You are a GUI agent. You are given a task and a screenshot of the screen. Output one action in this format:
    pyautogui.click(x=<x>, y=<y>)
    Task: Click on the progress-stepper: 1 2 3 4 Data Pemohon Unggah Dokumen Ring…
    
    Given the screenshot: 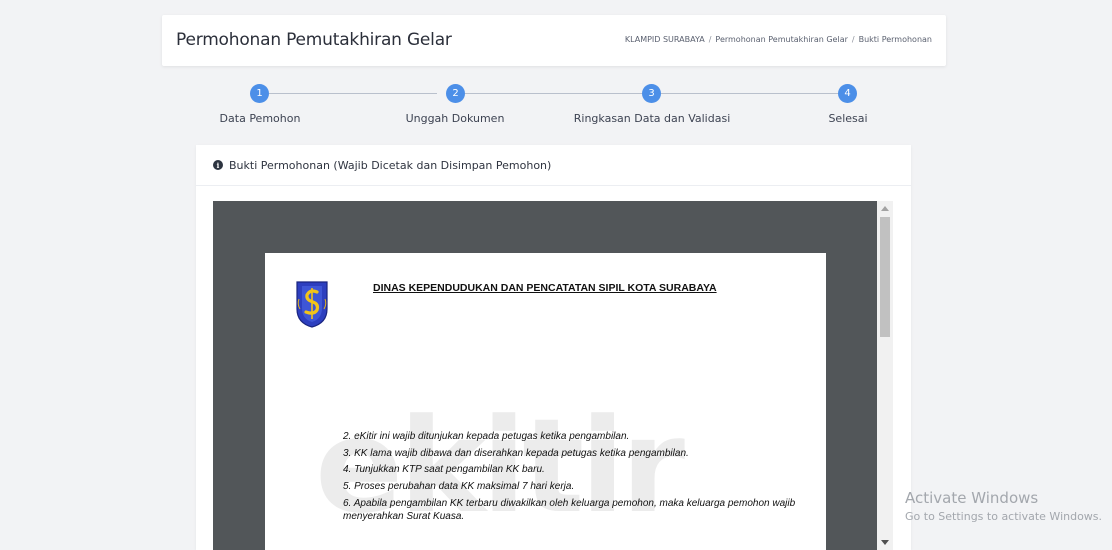 What is the action you would take?
    pyautogui.click(x=555, y=105)
    